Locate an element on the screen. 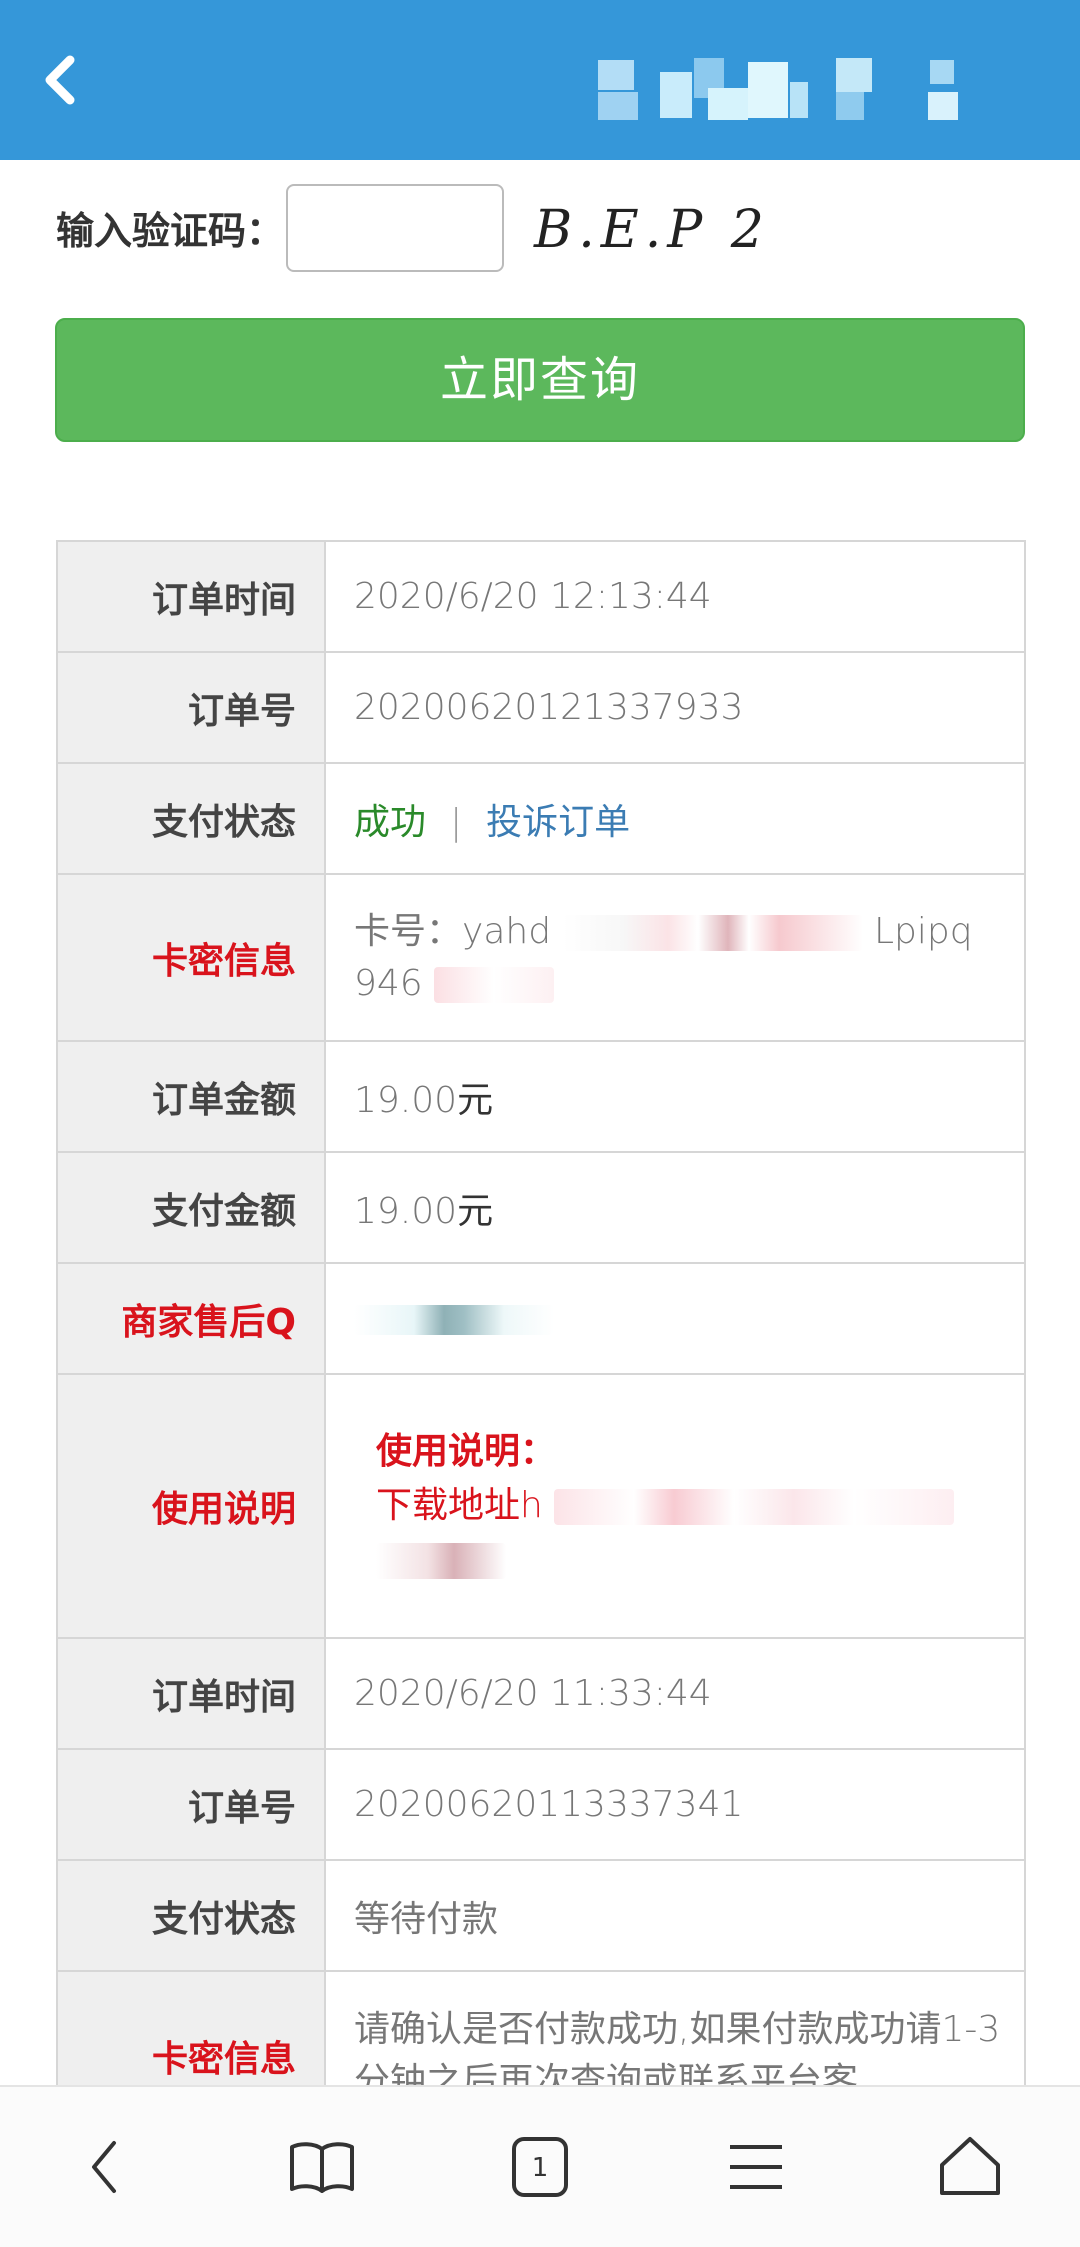  table-row: 卡密信息 卡号：yahd Lpipq 946 is located at coordinates (541, 957).